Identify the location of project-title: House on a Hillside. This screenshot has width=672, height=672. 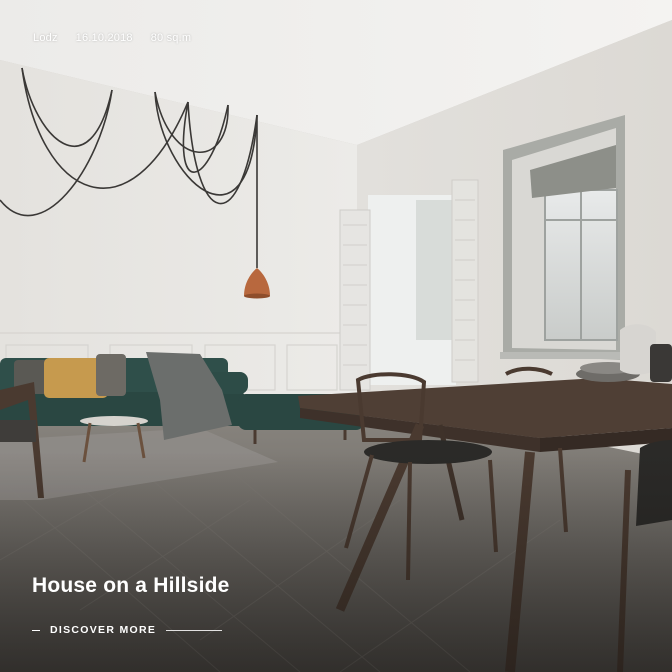
(131, 586).